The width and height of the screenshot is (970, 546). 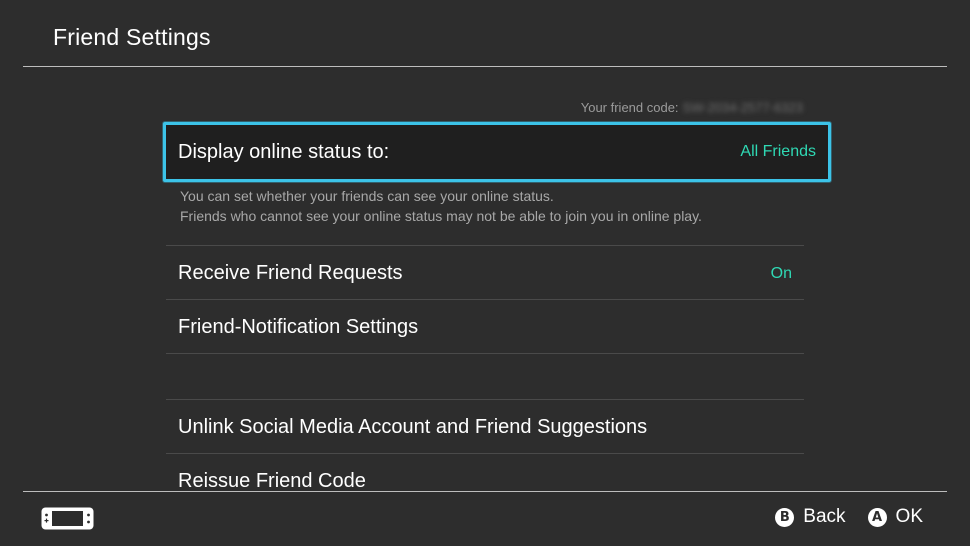 What do you see at coordinates (785, 517) in the screenshot?
I see `b-button-icon: B` at bounding box center [785, 517].